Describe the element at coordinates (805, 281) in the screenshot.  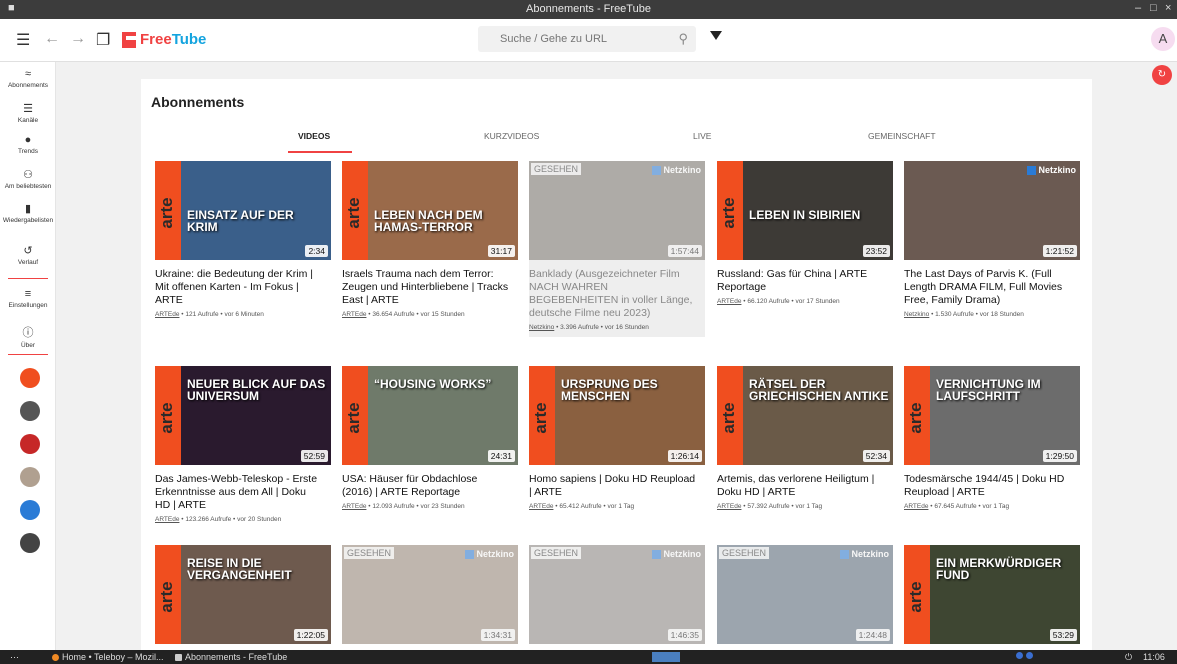
I see `video-title: Russland: Gas für China | ARTE Reportage` at that location.